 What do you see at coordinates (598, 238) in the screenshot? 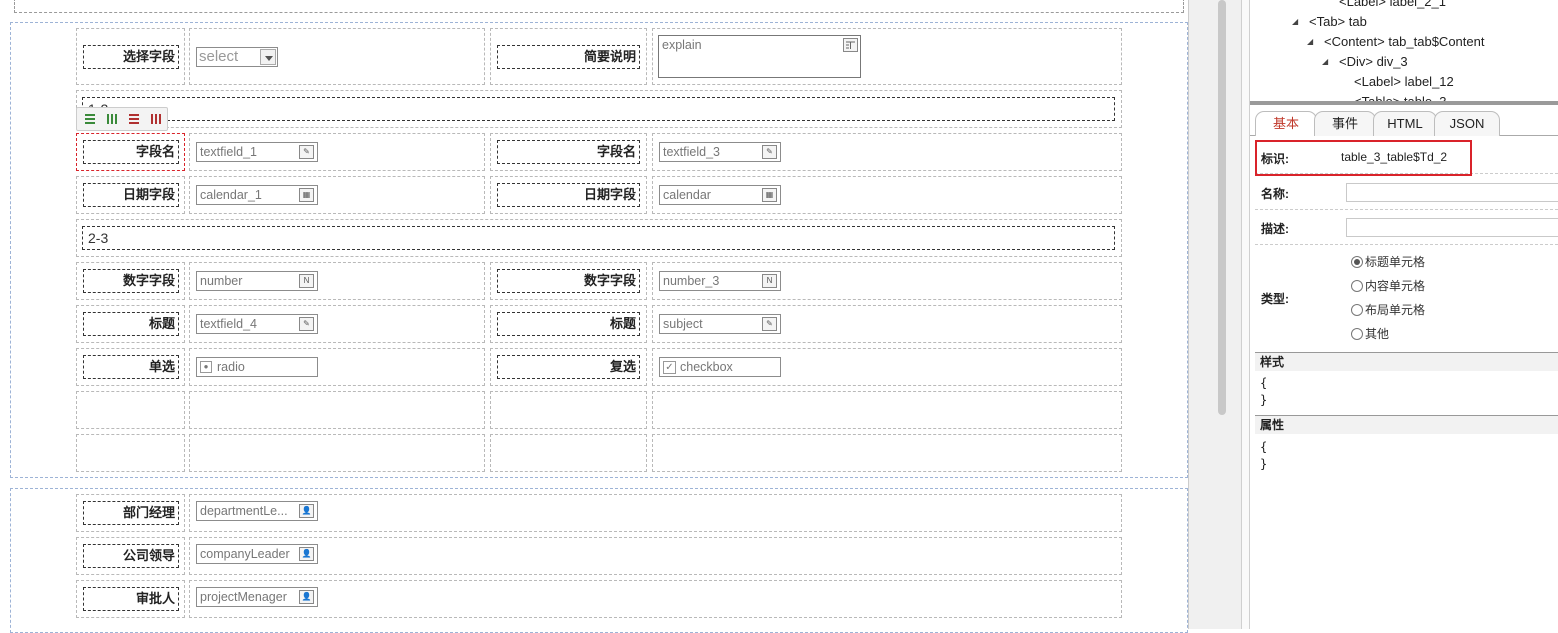
I see `section-header: 2-3` at bounding box center [598, 238].